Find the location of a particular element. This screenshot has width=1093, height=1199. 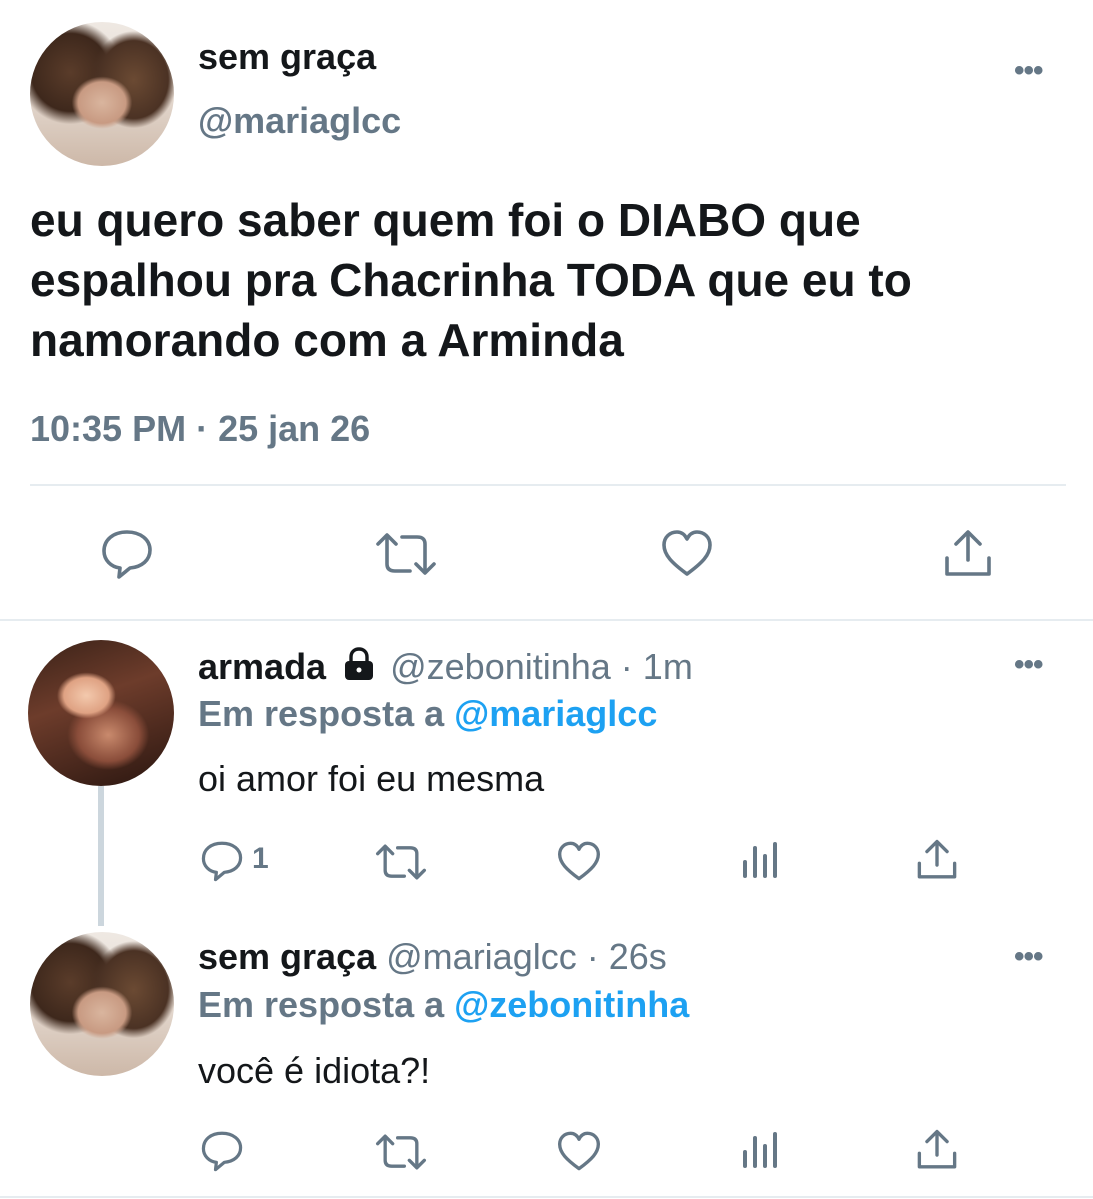

tweet-timestamp: 10:35 PM · 25 jan 26 is located at coordinates (200, 429).